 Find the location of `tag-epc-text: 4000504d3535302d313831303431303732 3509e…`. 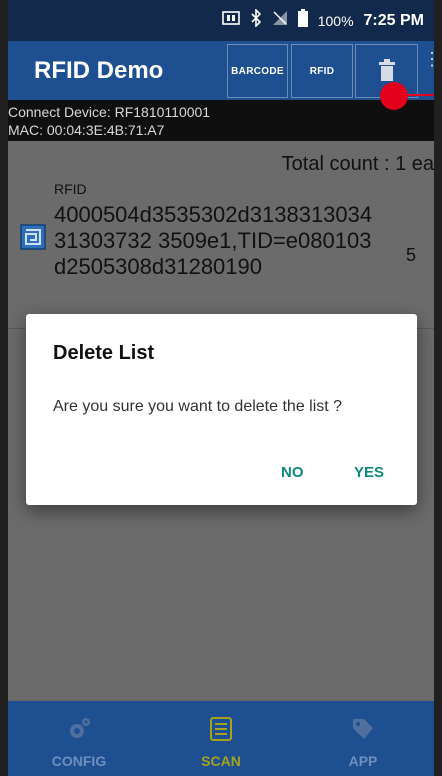

tag-epc-text: 4000504d3535302d313831303431303732 3509e… is located at coordinates (213, 240).